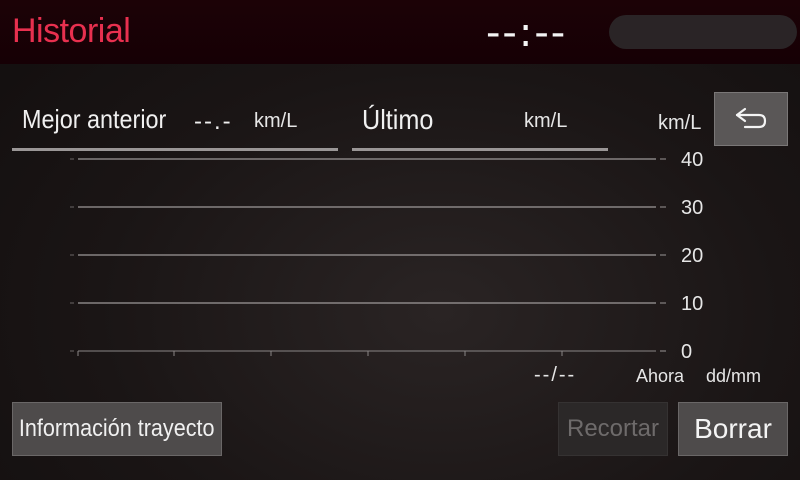 This screenshot has width=800, height=480. I want to click on latest-field: Último km/L, so click(480, 122).